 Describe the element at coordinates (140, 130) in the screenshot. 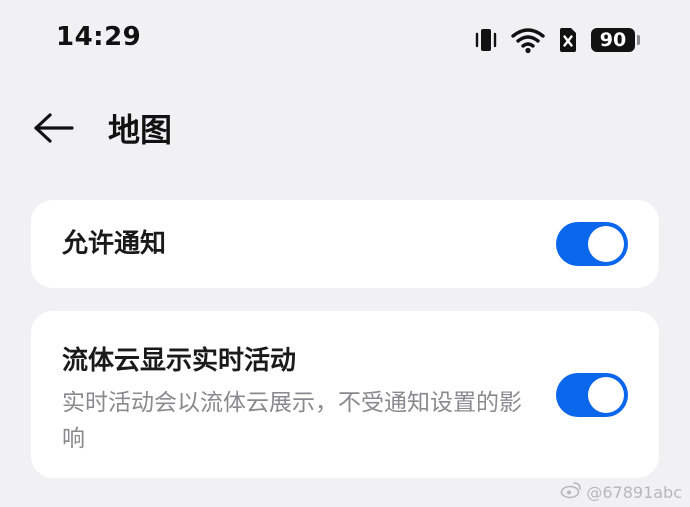

I see `page-title: 地图` at that location.